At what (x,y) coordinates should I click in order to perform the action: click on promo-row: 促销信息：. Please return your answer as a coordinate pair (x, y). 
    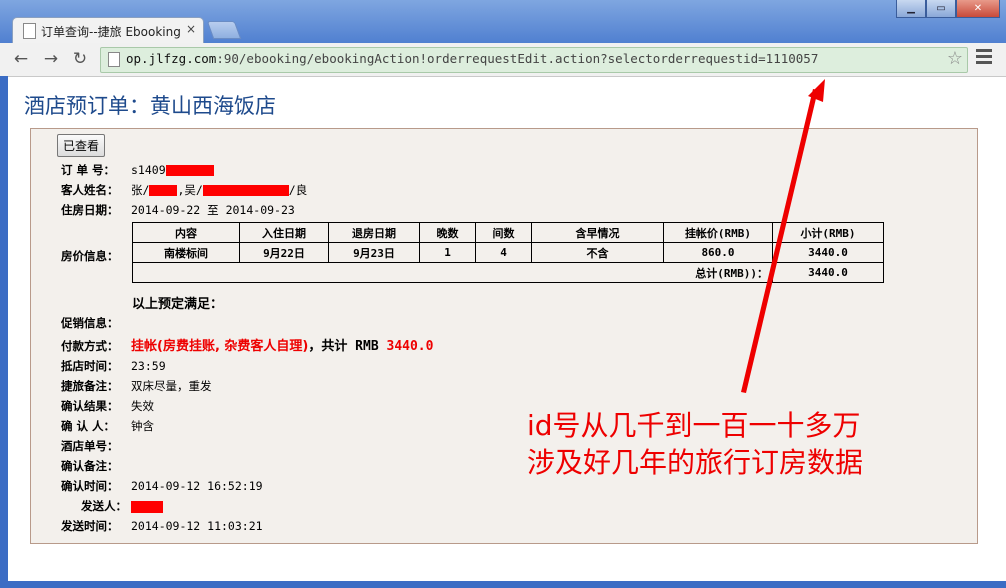
    Looking at the image, I should click on (96, 323).